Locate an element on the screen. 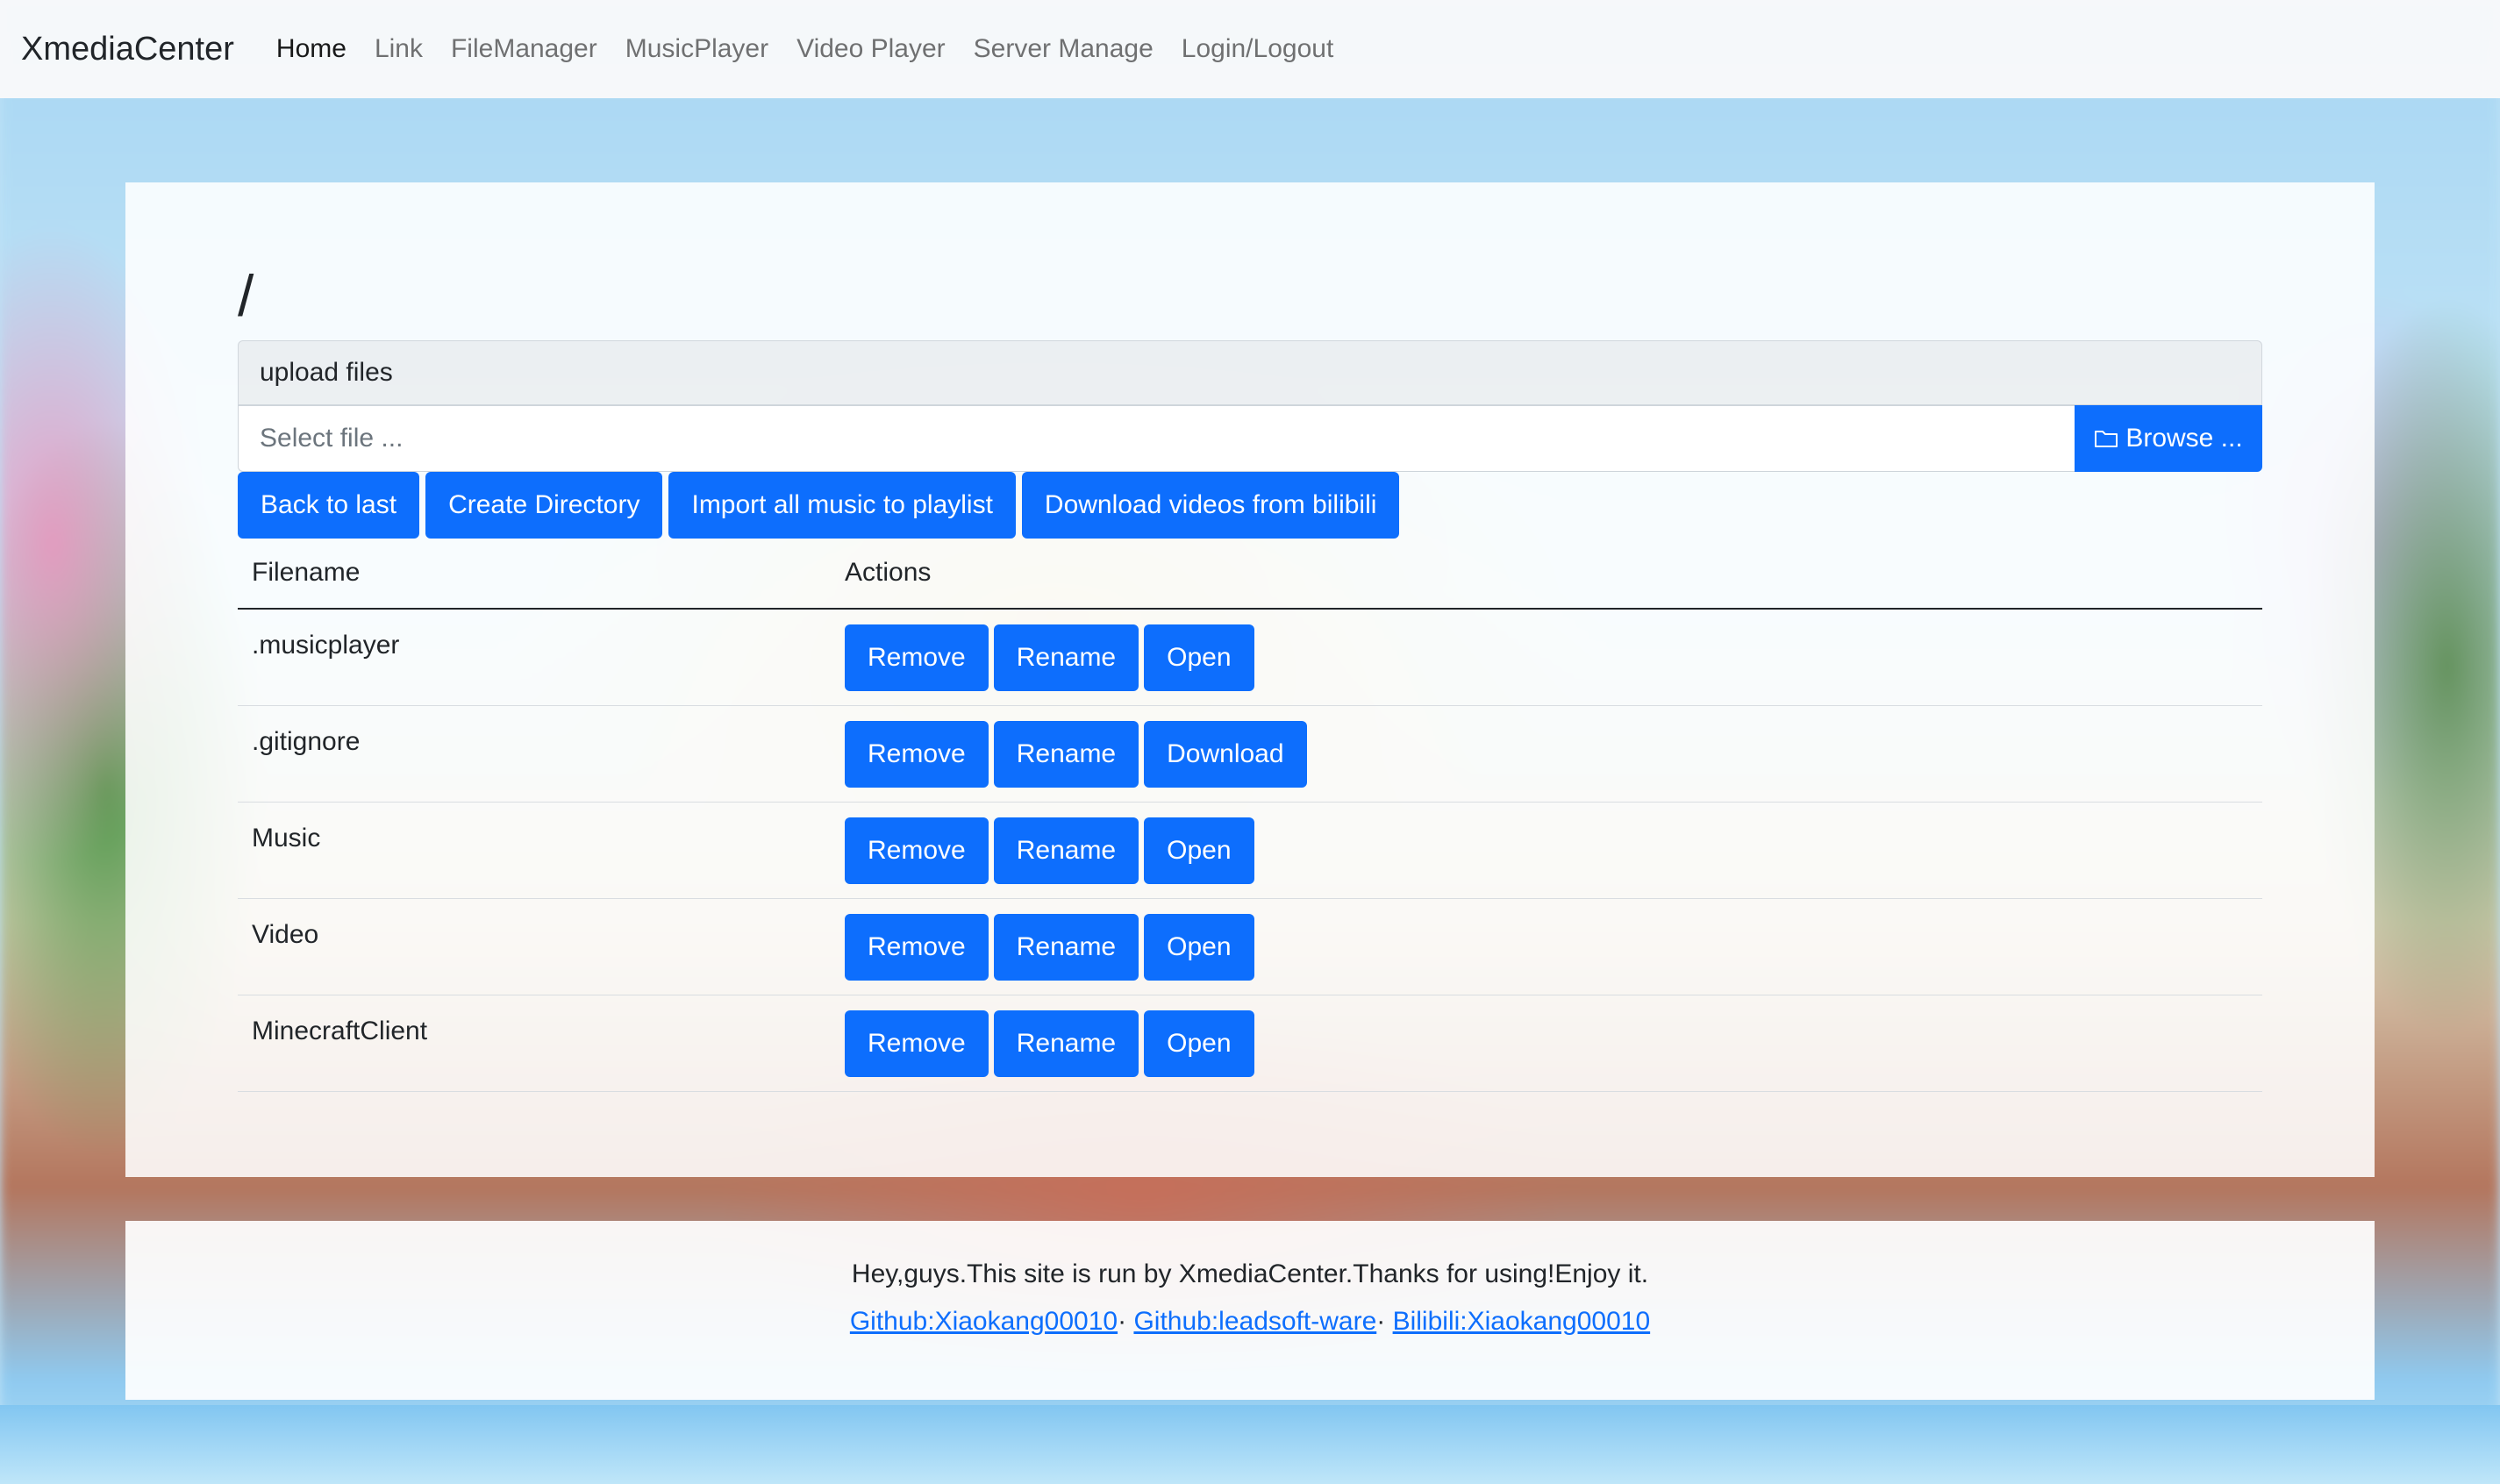 The width and height of the screenshot is (2500, 1484). nav-videoplayer: Video Player is located at coordinates (871, 49).